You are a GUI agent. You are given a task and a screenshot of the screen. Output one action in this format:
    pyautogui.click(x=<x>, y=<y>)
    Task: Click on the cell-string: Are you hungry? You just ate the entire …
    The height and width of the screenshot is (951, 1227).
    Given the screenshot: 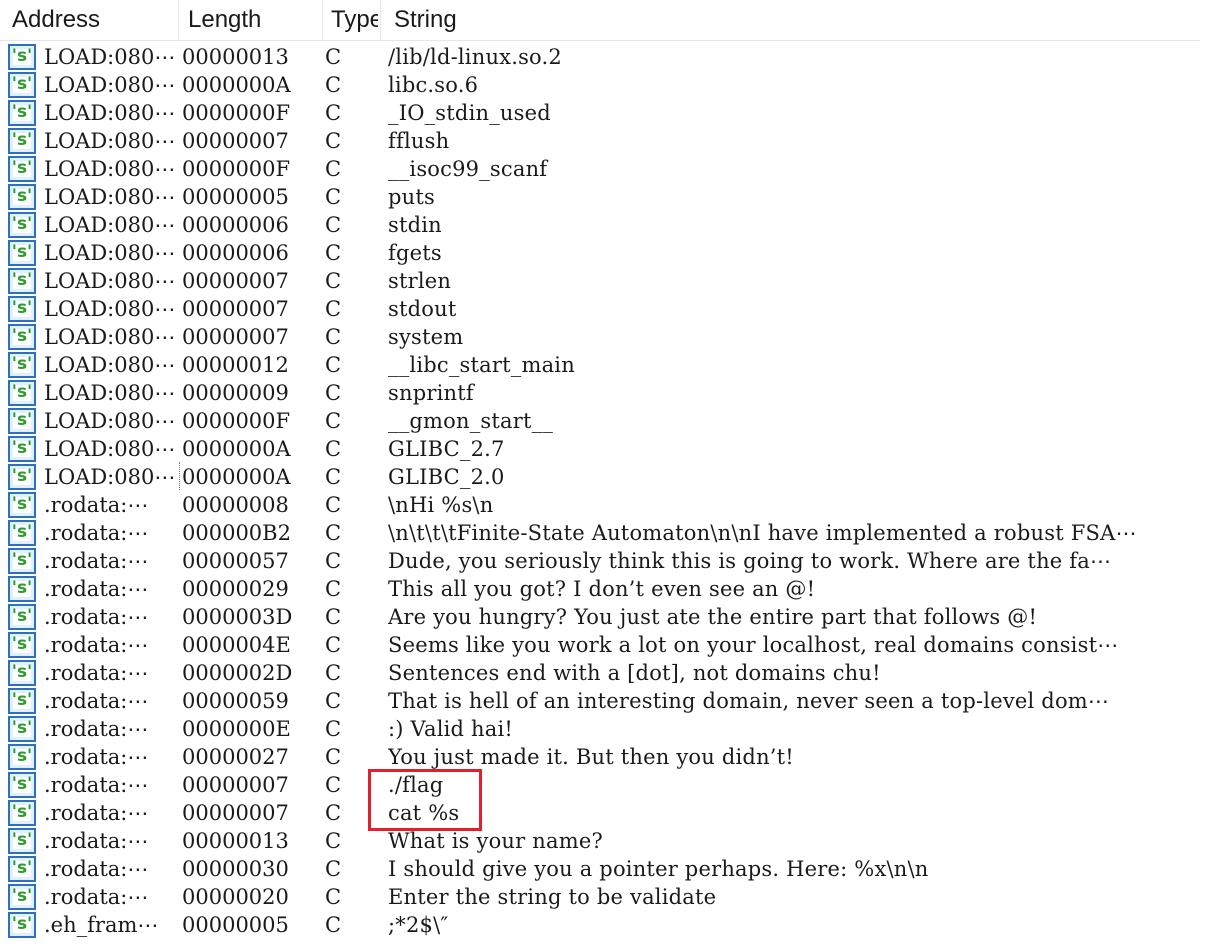 What is the action you would take?
    pyautogui.click(x=713, y=617)
    